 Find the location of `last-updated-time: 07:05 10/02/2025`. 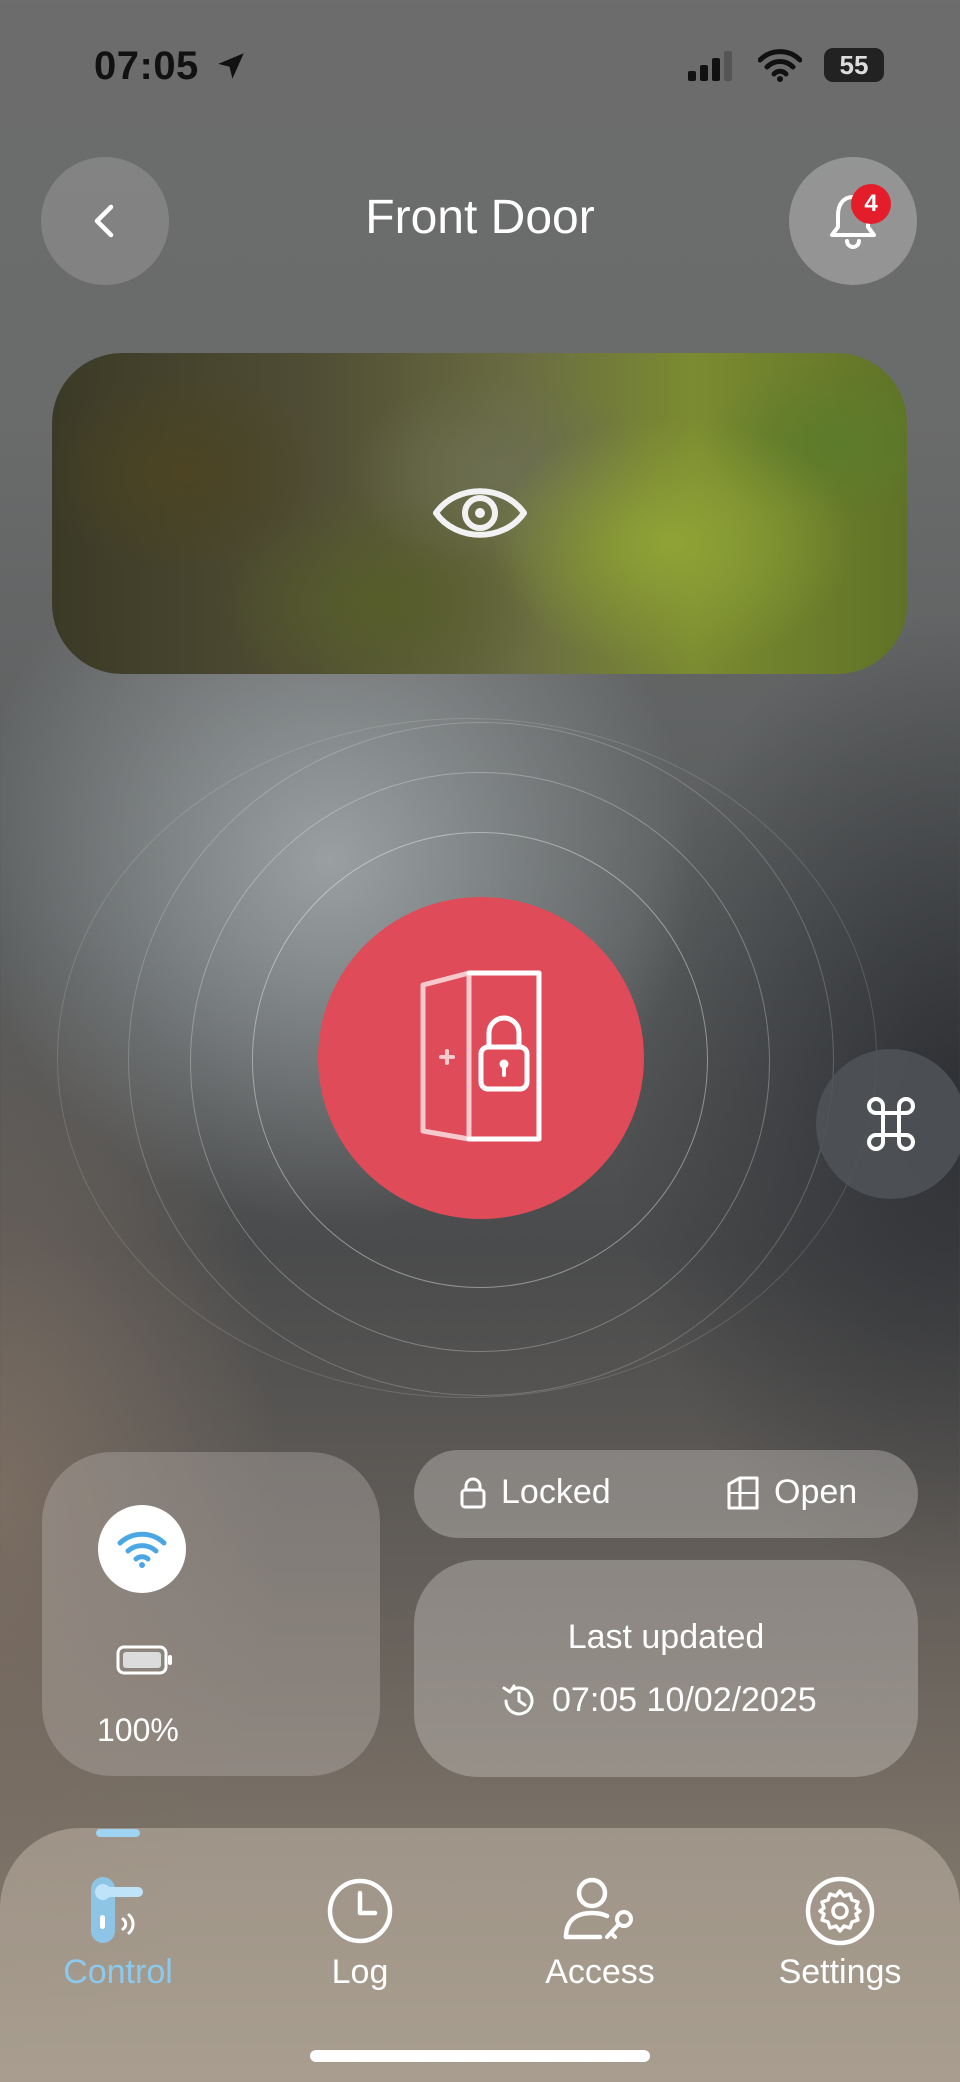

last-updated-time: 07:05 10/02/2025 is located at coordinates (658, 1700).